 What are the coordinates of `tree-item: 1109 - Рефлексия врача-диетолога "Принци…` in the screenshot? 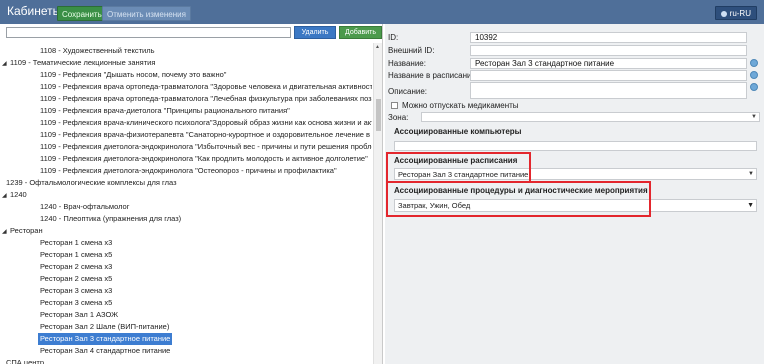 It's located at (165, 111).